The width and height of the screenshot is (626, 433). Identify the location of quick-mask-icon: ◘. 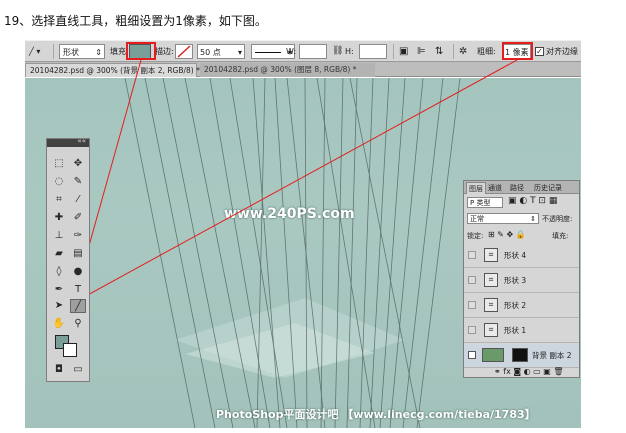
(59, 370).